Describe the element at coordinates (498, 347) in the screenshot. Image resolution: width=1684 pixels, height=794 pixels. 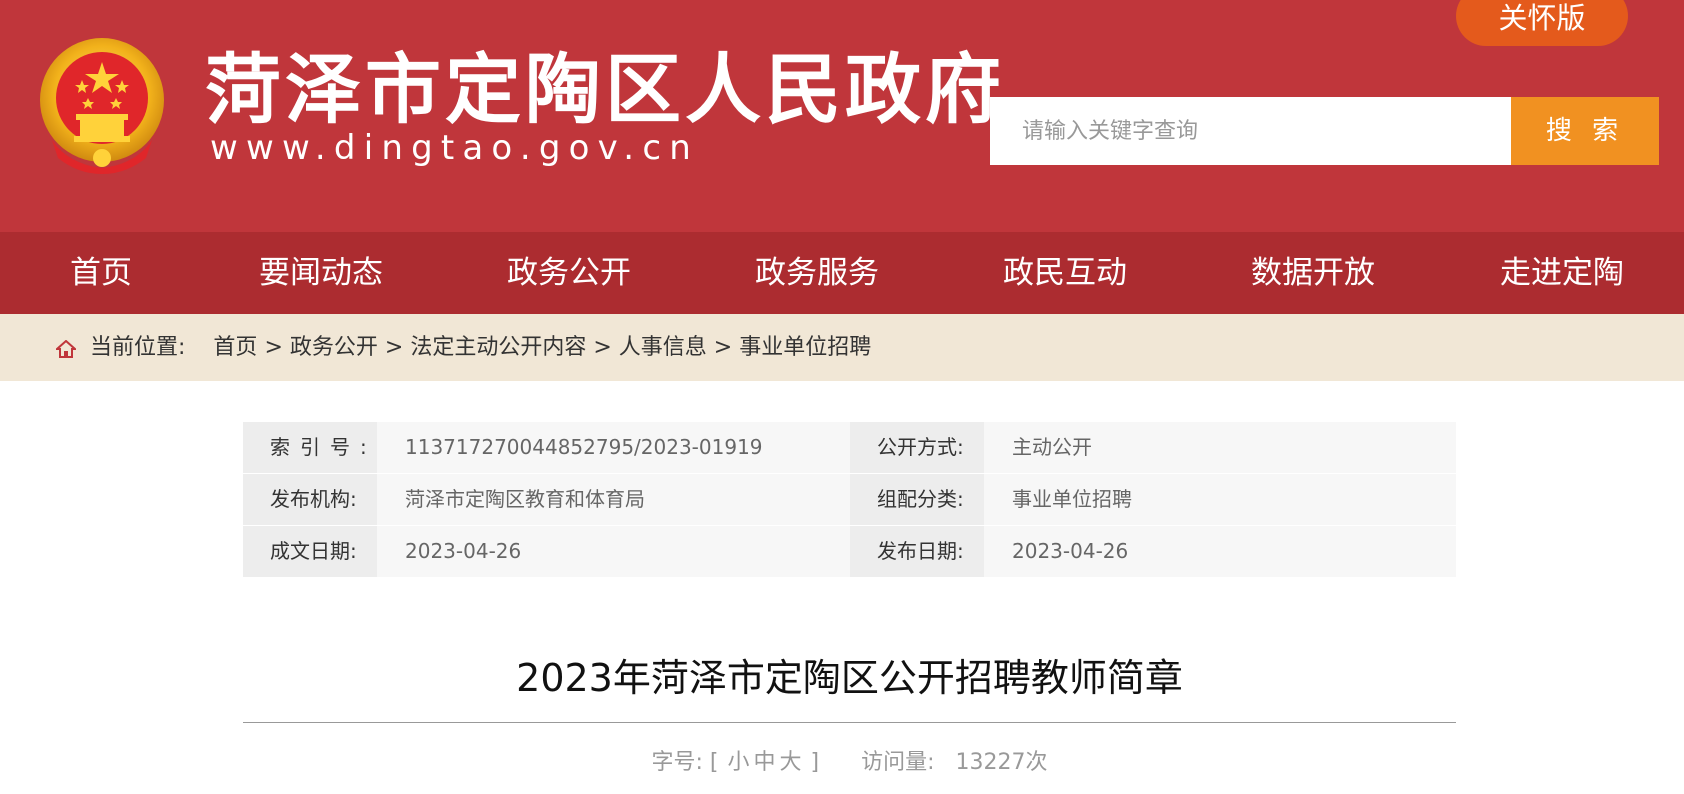
I see `breadcrumb-item-statutory-content: 法定主动公开内容` at that location.